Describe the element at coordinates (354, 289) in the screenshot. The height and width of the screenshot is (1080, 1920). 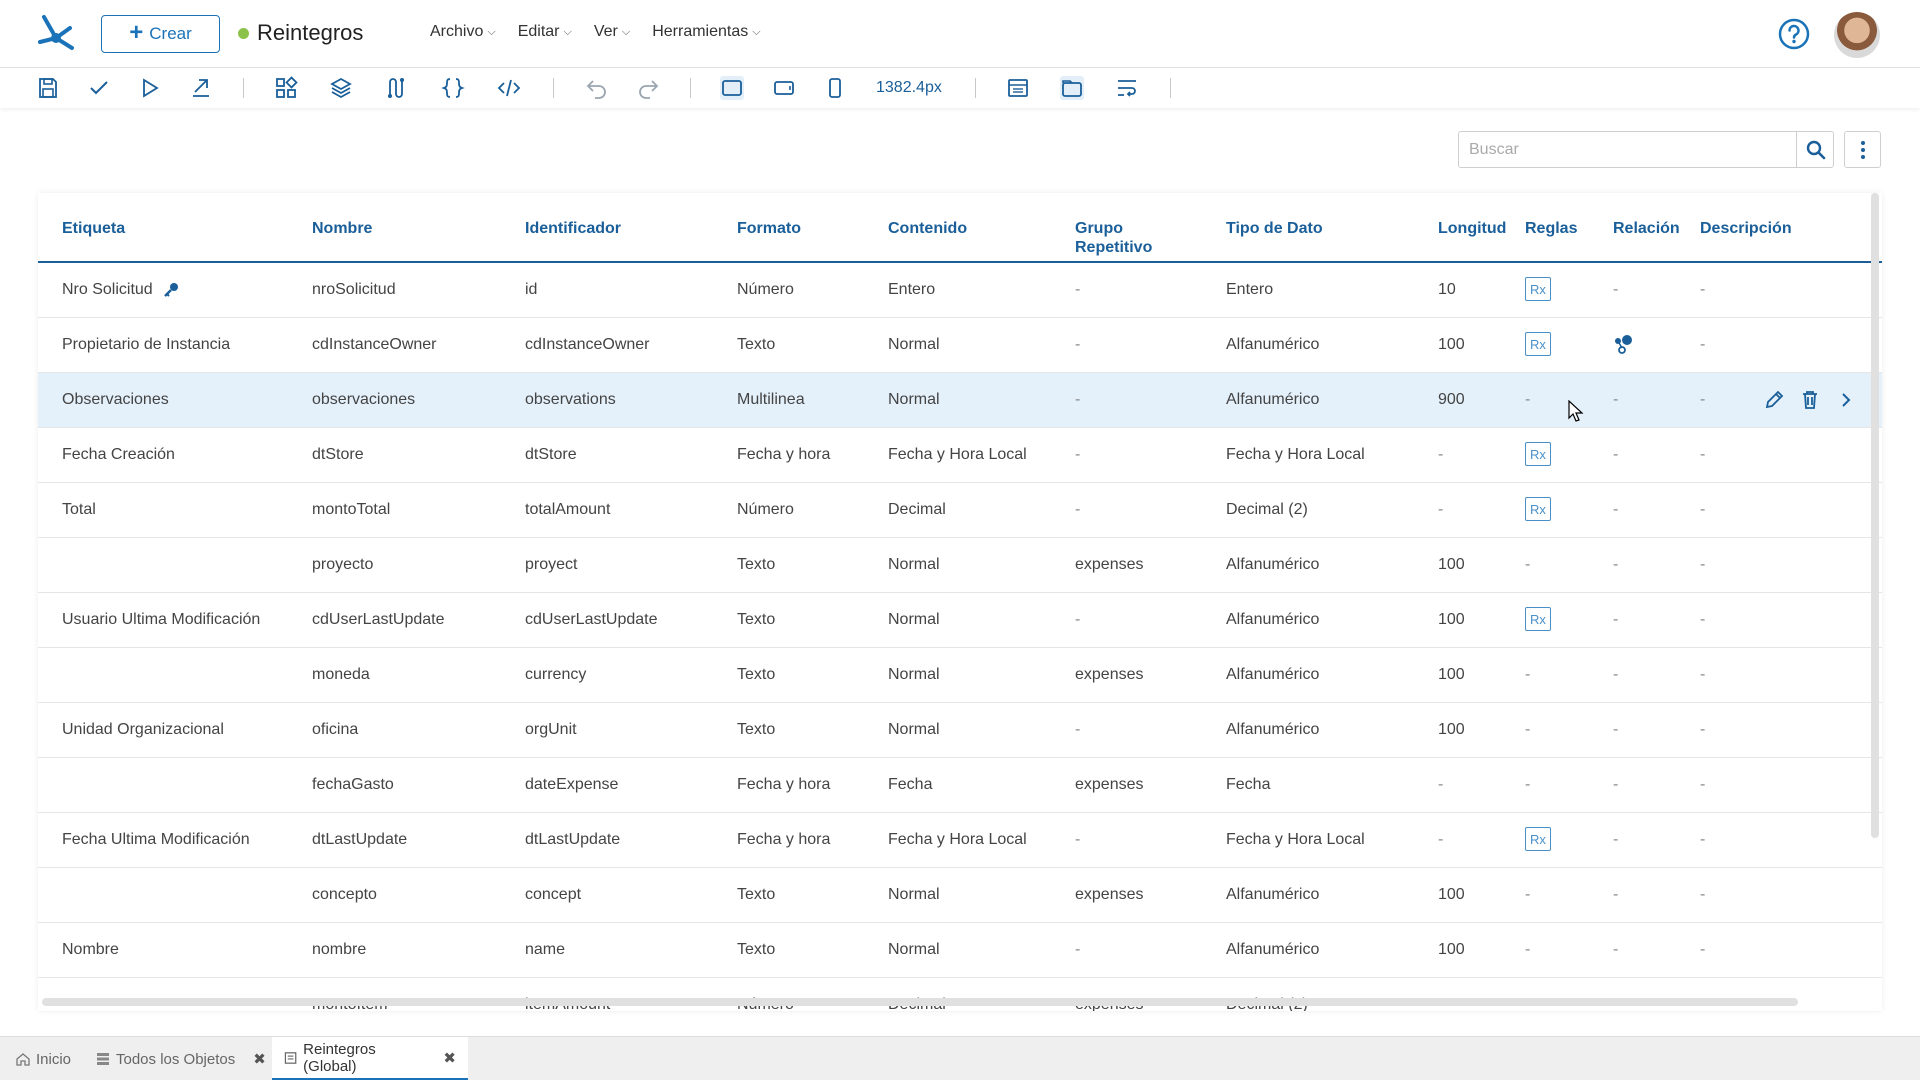
I see `cell-nombre: nroSolicitud` at that location.